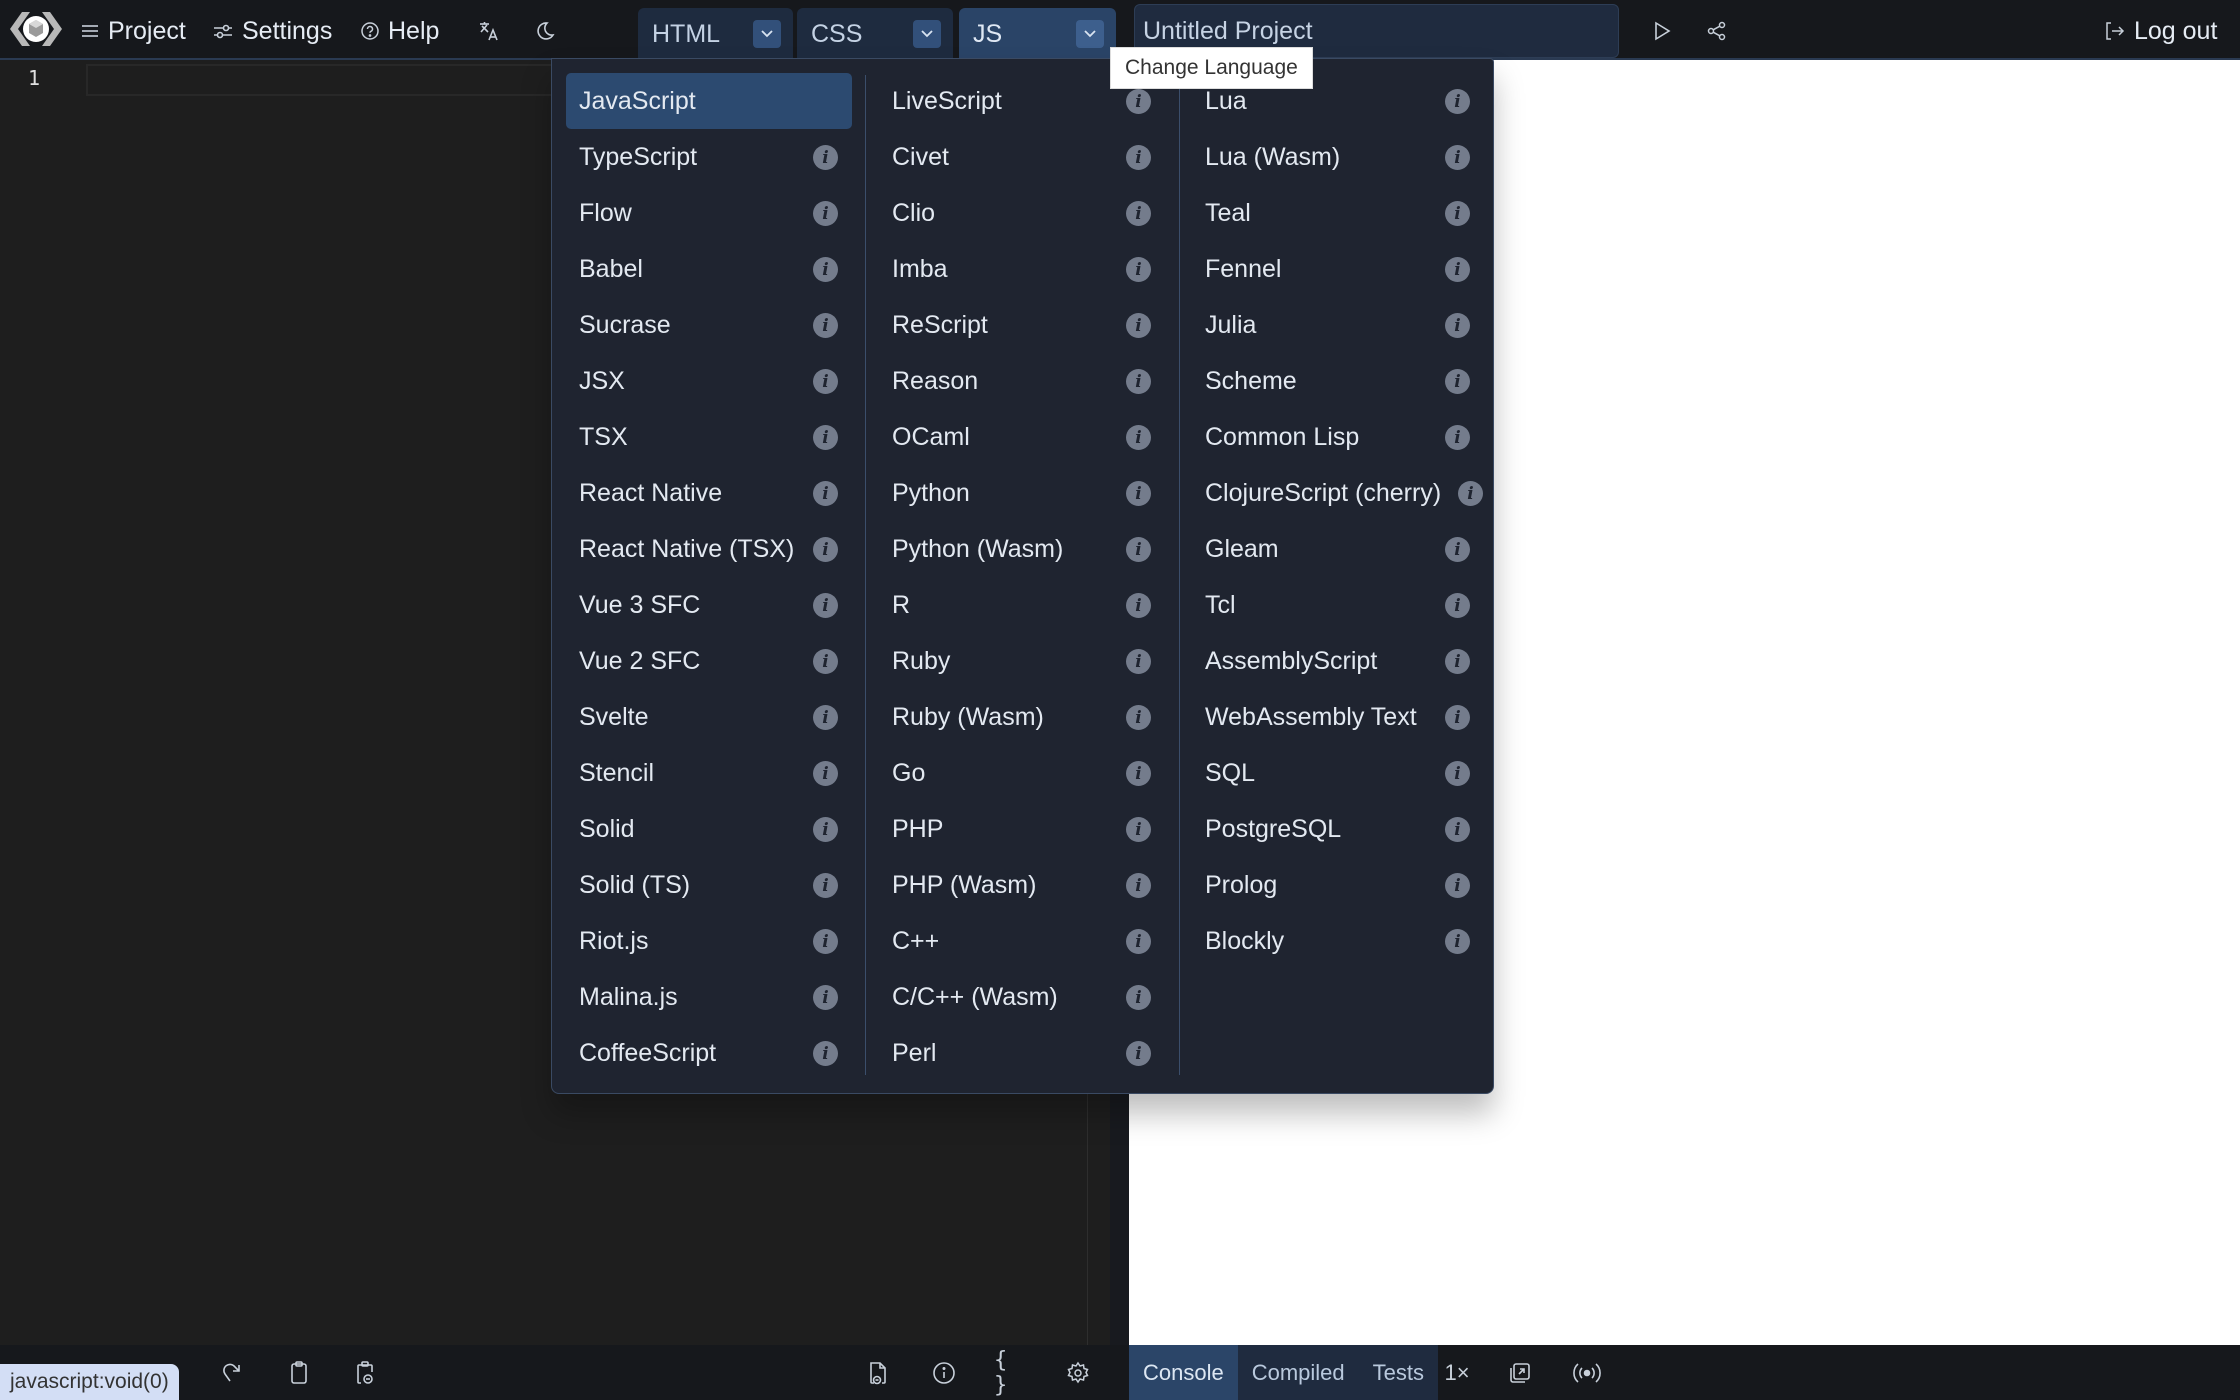 This screenshot has height=1400, width=2240. Describe the element at coordinates (1342, 885) in the screenshot. I see `language-item: Prolog i` at that location.